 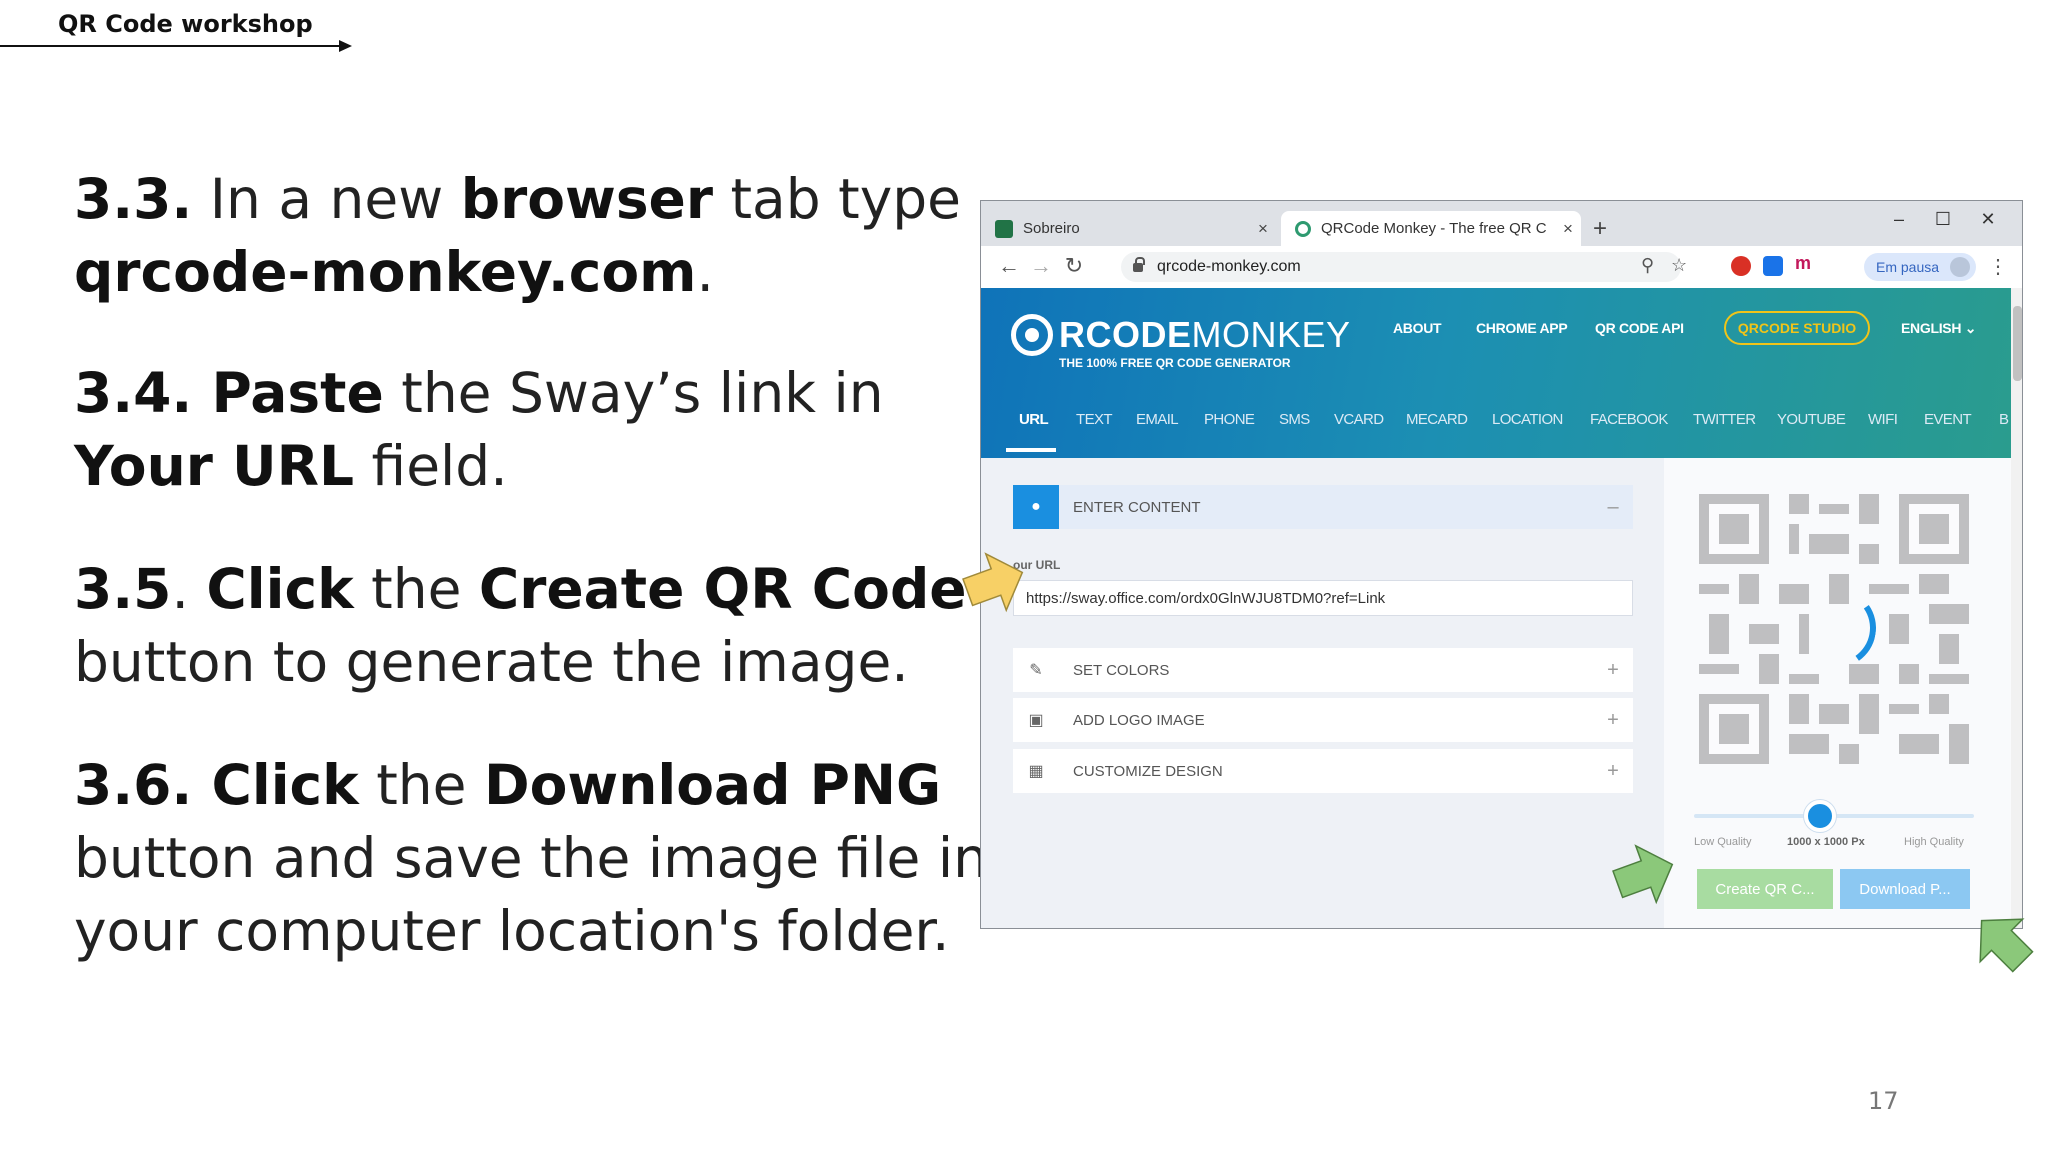 I want to click on type-tab-event: EVENT, so click(x=1948, y=419).